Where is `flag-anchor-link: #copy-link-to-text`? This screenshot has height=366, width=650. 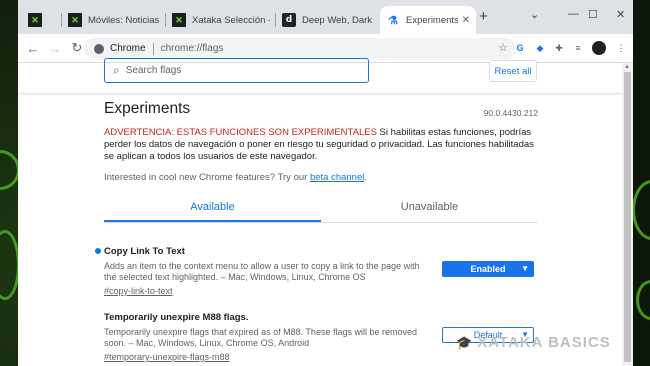 flag-anchor-link: #copy-link-to-text is located at coordinates (321, 291).